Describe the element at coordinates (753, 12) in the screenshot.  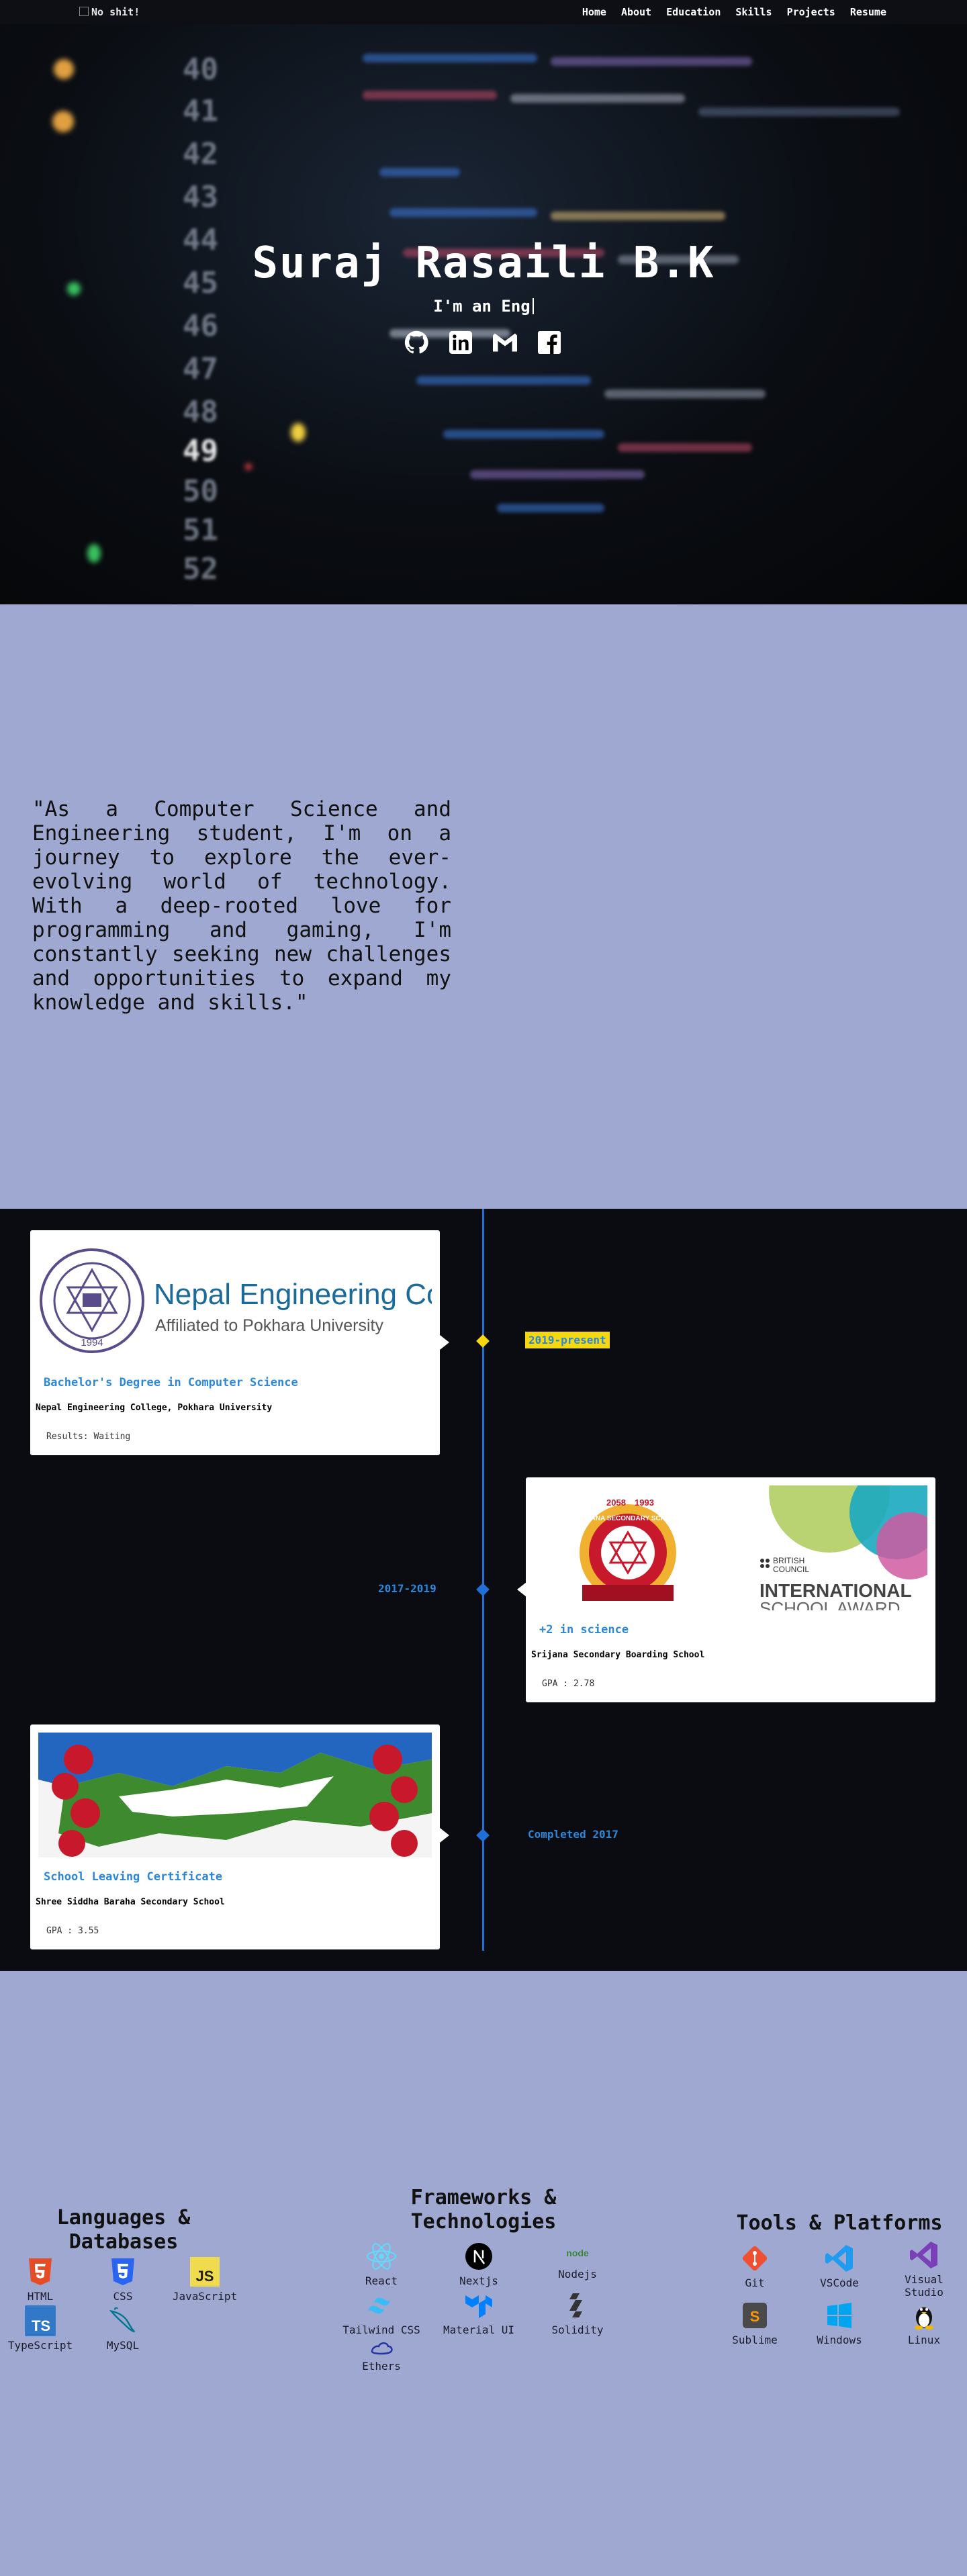
I see `nav-link-skills: Skills` at that location.